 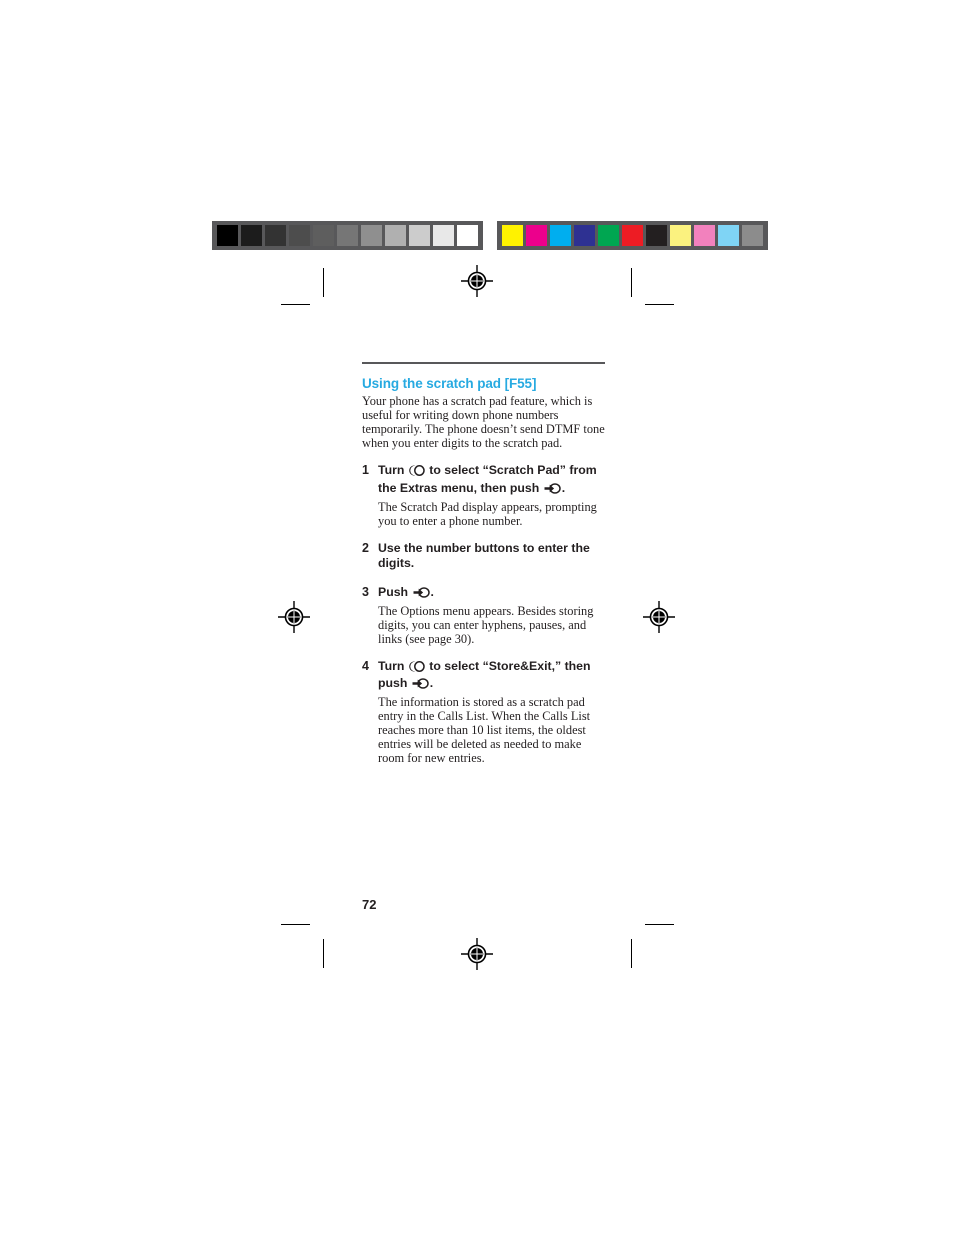 I want to click on crop-mark-bottom-left-h, so click(x=295, y=924).